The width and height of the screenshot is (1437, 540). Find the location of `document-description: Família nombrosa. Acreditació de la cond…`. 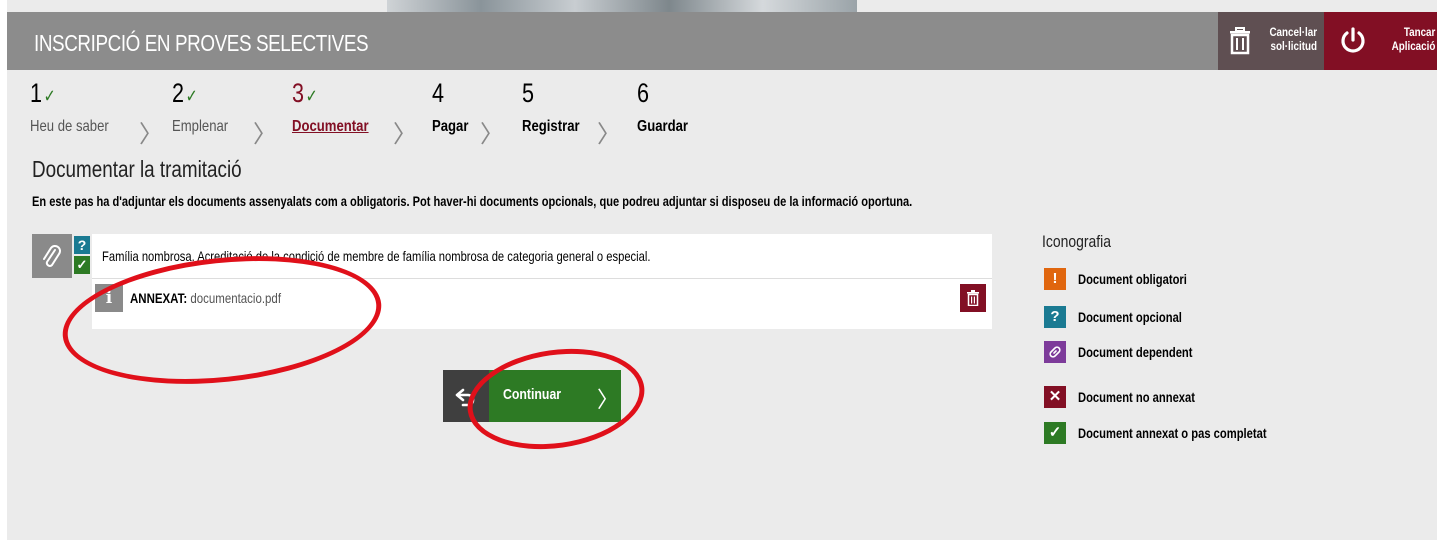

document-description: Família nombrosa. Acreditació de la cond… is located at coordinates (376, 256).